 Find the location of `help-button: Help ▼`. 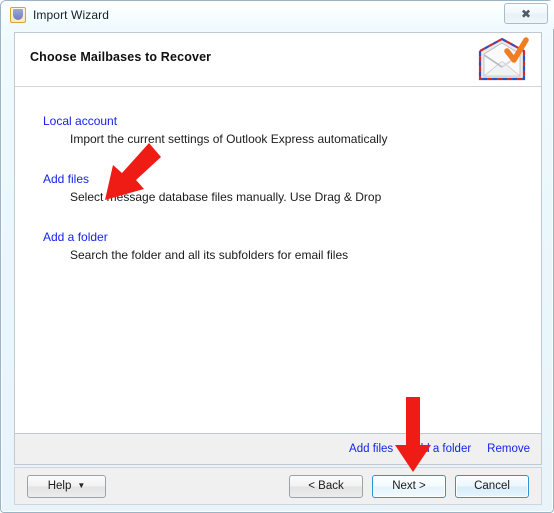

help-button: Help ▼ is located at coordinates (66, 486).